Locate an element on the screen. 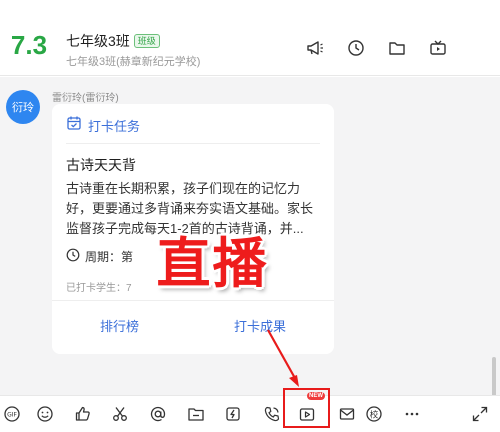  card-period-label: 周期：第 is located at coordinates (109, 257).